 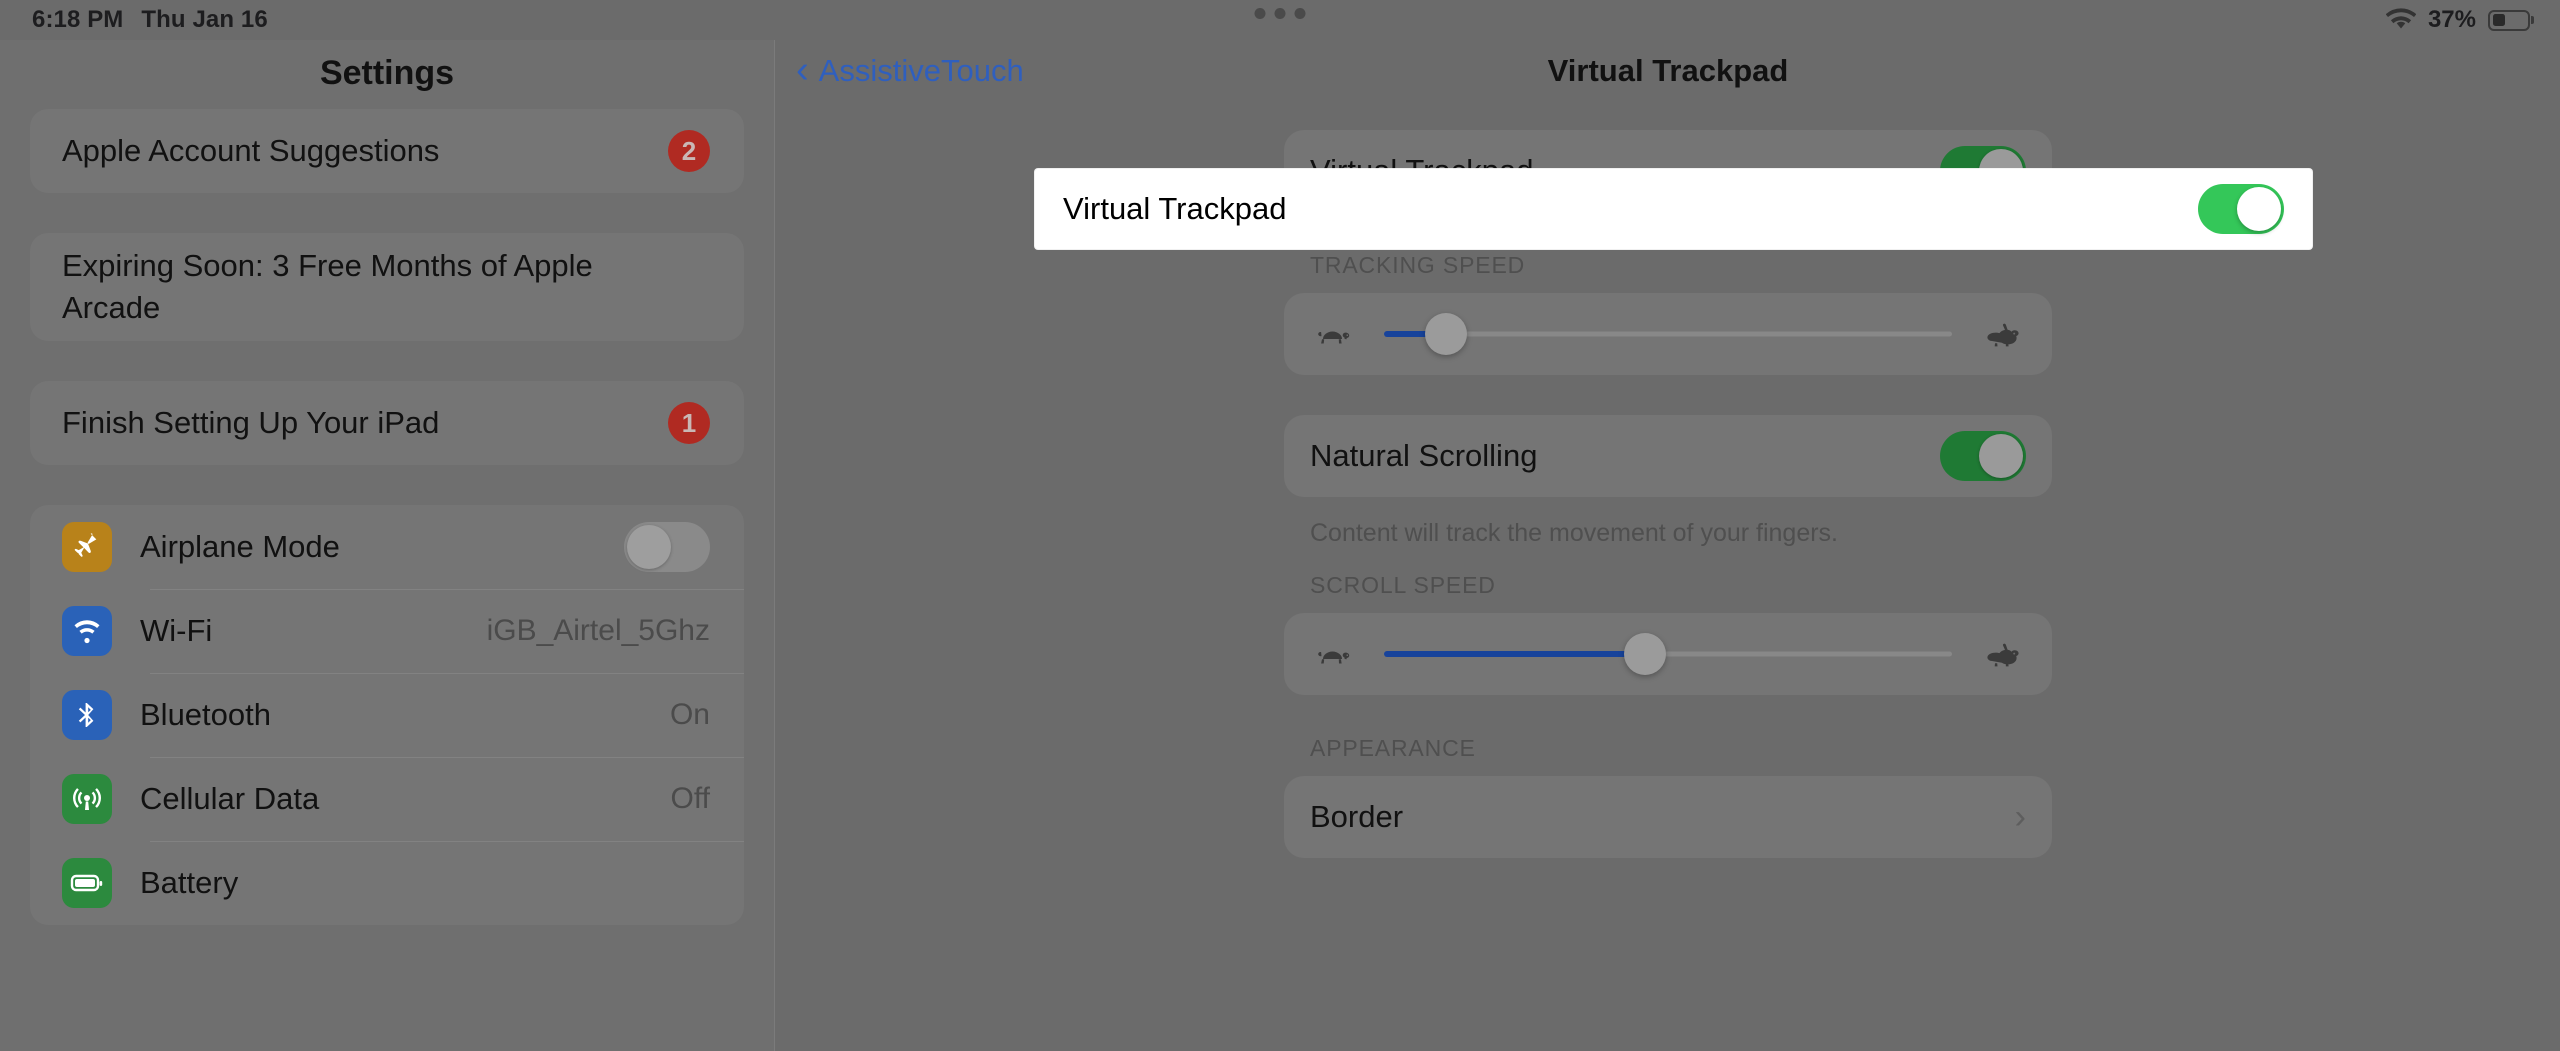 I want to click on sidebar-item-value: On, so click(x=689, y=714).